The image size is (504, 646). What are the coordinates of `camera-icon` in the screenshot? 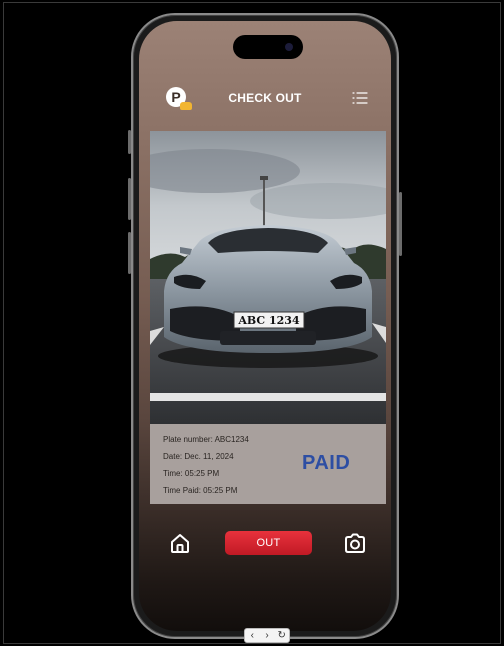 It's located at (355, 543).